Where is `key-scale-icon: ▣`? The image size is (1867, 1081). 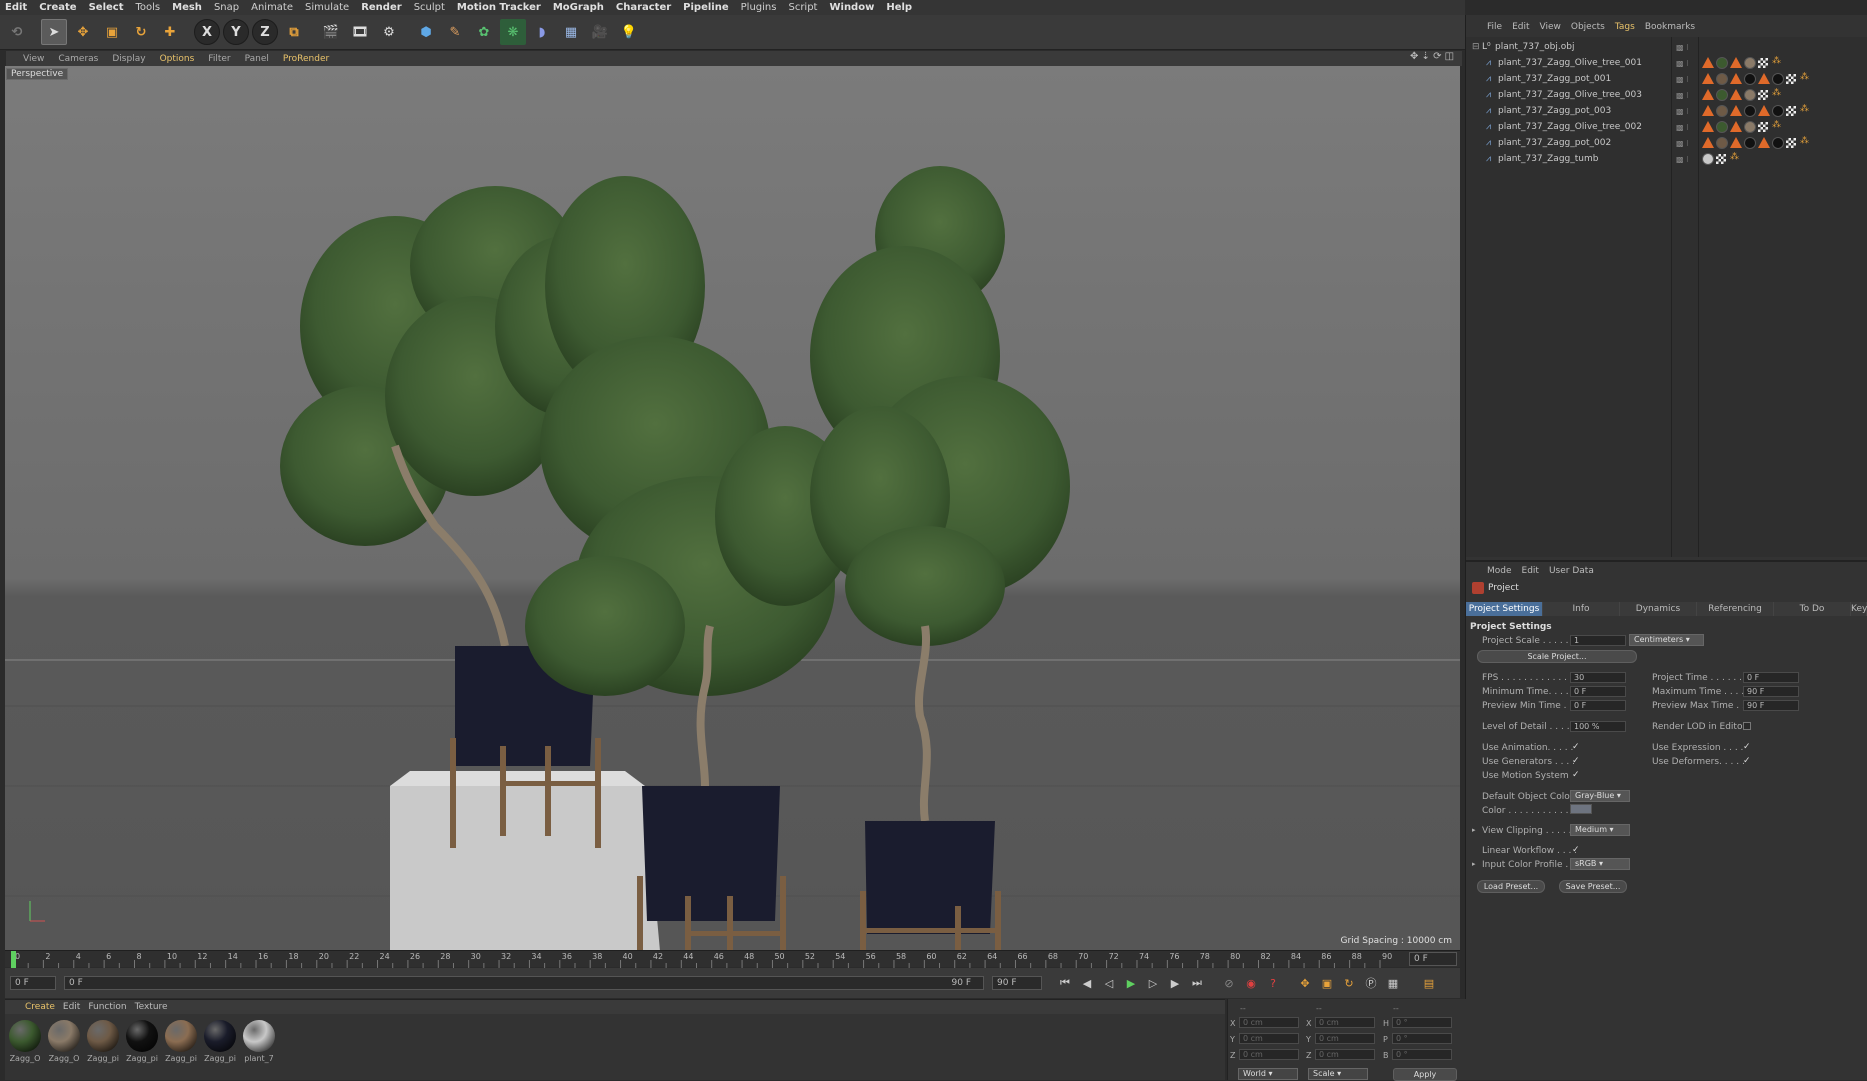 key-scale-icon: ▣ is located at coordinates (1327, 983).